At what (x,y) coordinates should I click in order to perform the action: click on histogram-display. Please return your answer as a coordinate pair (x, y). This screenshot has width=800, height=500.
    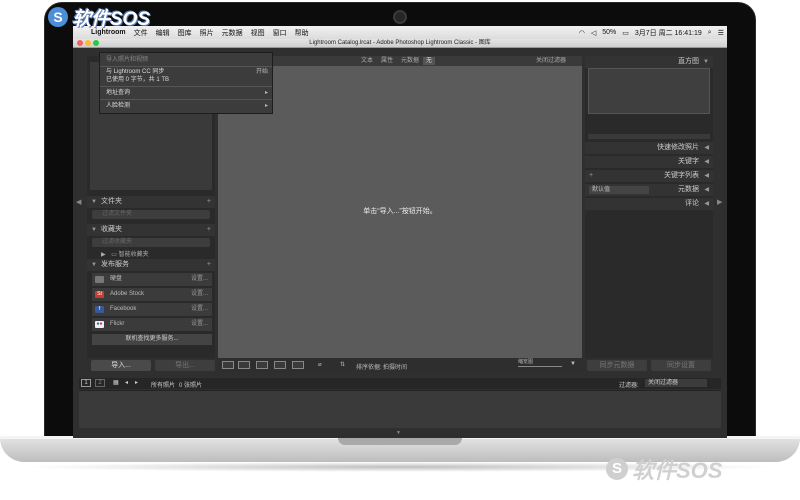
    Looking at the image, I should click on (649, 91).